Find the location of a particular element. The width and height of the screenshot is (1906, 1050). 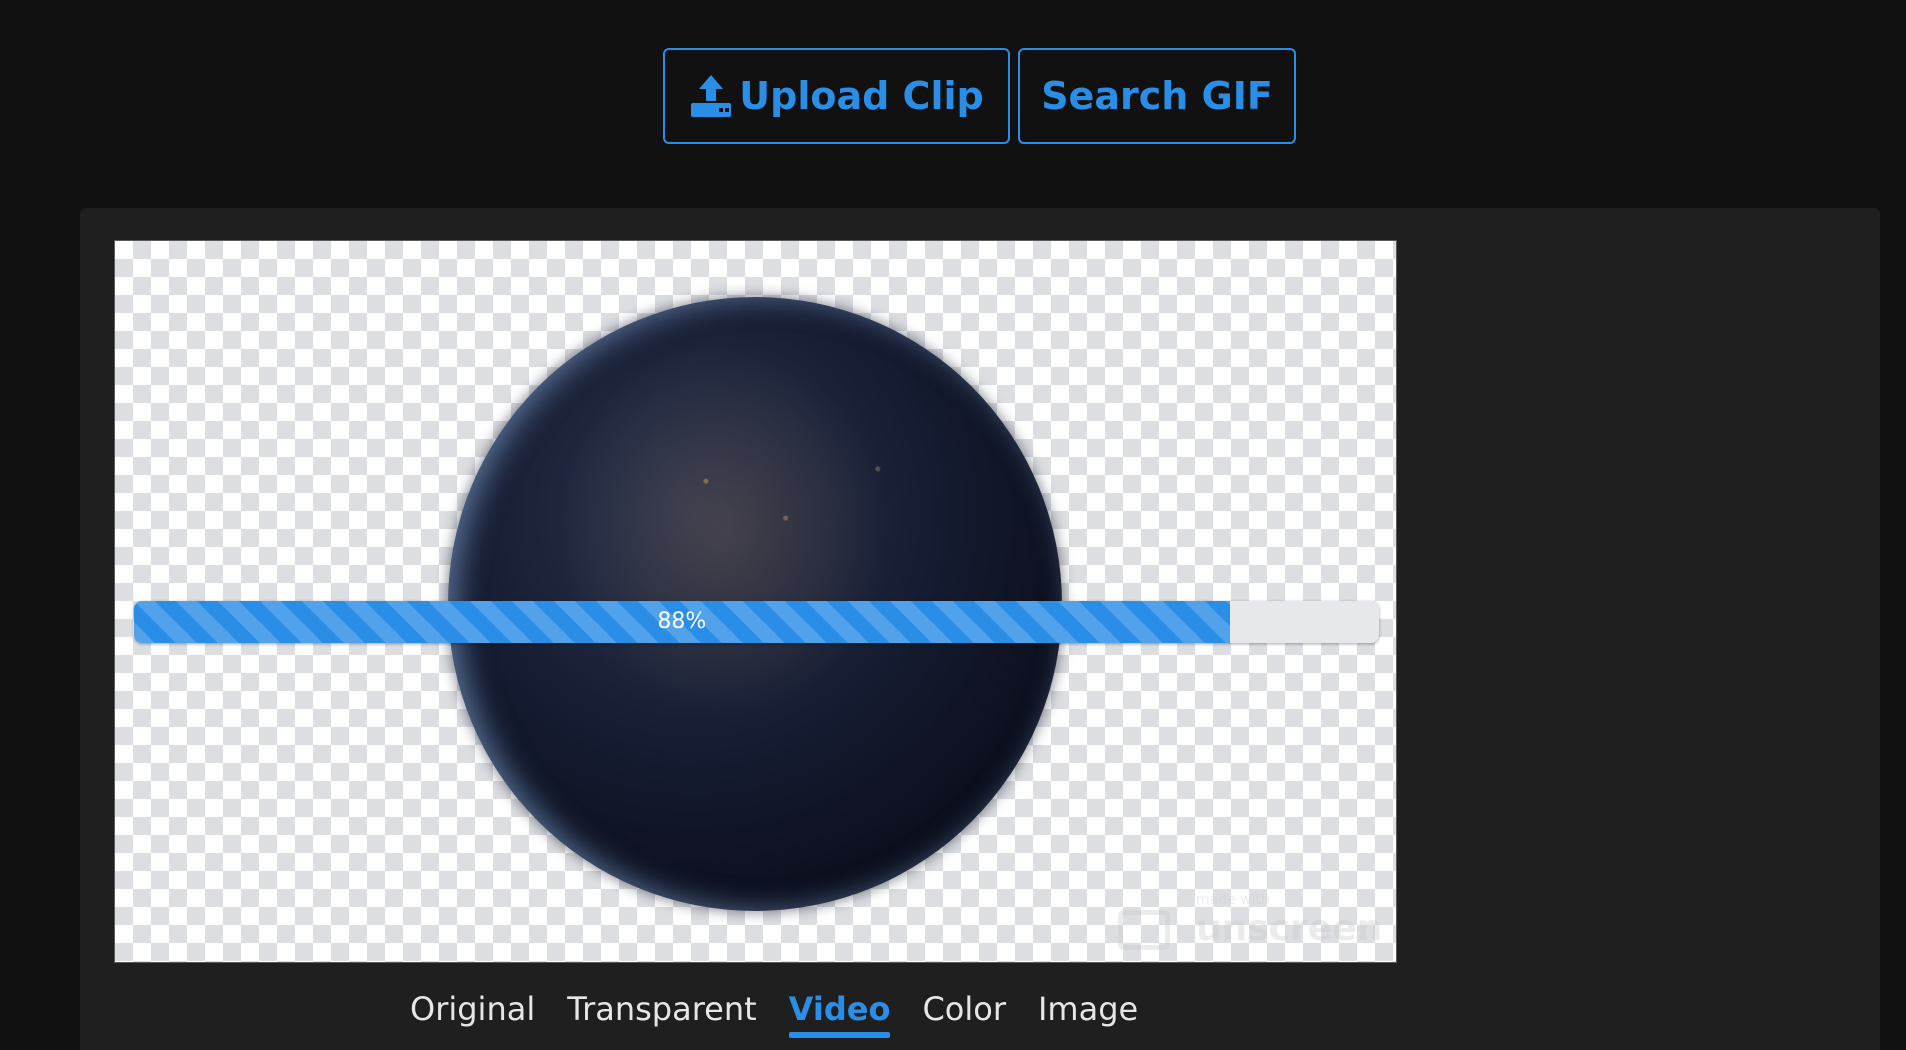

processing-progress-bar: 88% is located at coordinates (756, 622).